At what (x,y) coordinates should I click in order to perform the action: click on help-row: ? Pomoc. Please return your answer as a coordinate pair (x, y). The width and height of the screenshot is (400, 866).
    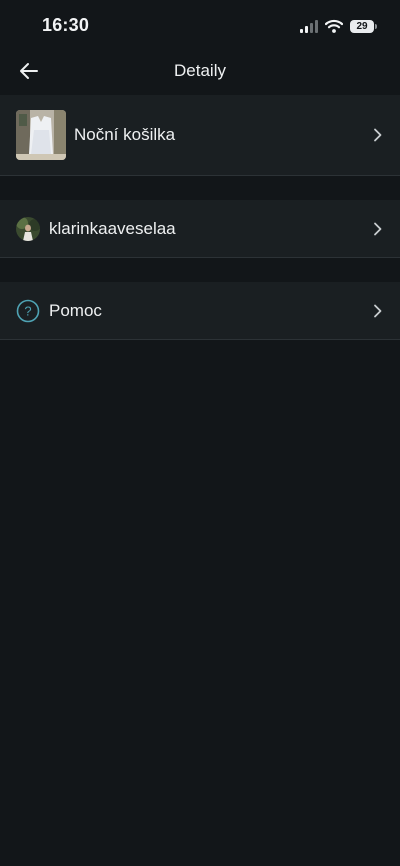
    Looking at the image, I should click on (200, 310).